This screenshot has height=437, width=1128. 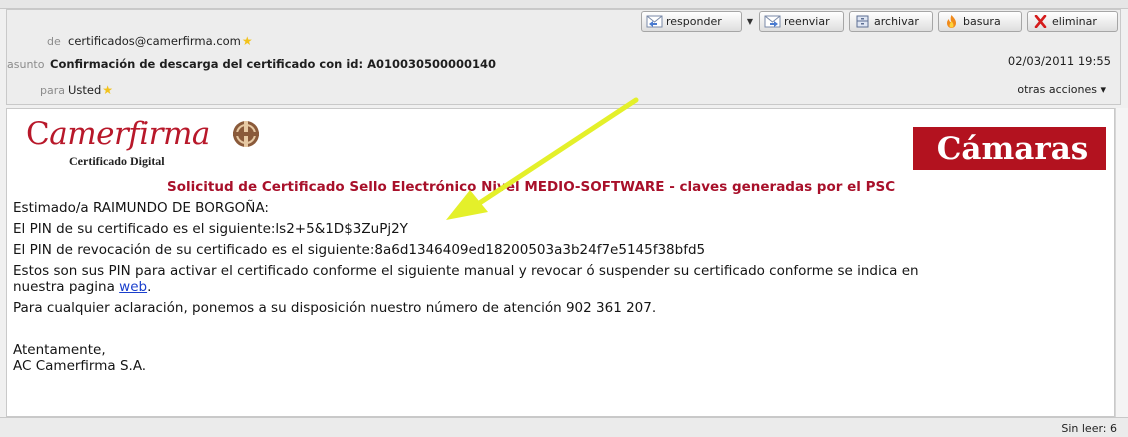 What do you see at coordinates (654, 21) in the screenshot?
I see `reply-icon` at bounding box center [654, 21].